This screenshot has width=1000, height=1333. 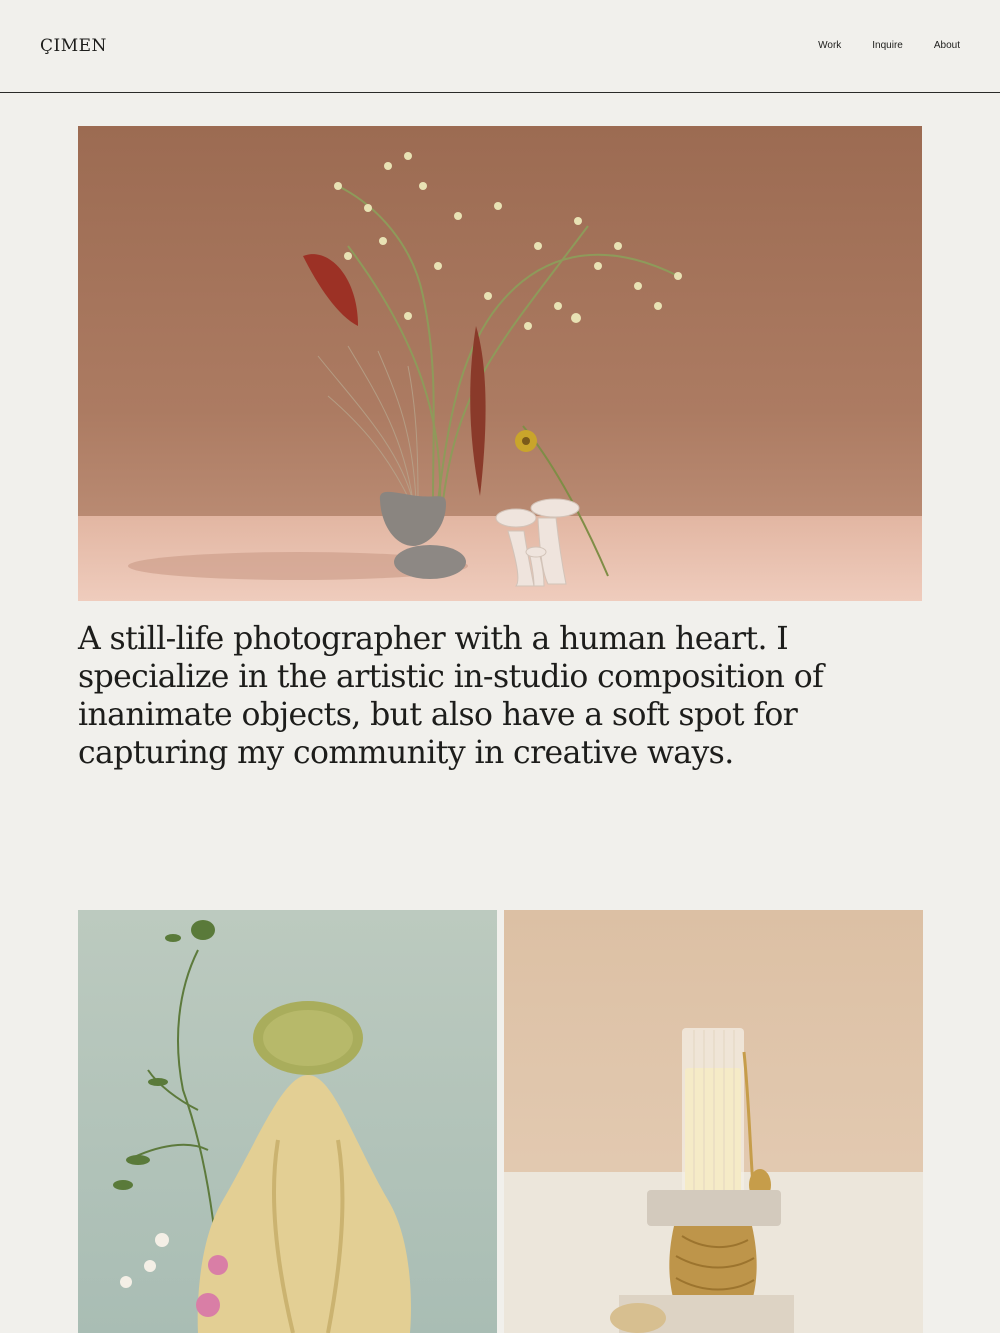 I want to click on gallery-image-milk-glass, so click(x=713, y=1121).